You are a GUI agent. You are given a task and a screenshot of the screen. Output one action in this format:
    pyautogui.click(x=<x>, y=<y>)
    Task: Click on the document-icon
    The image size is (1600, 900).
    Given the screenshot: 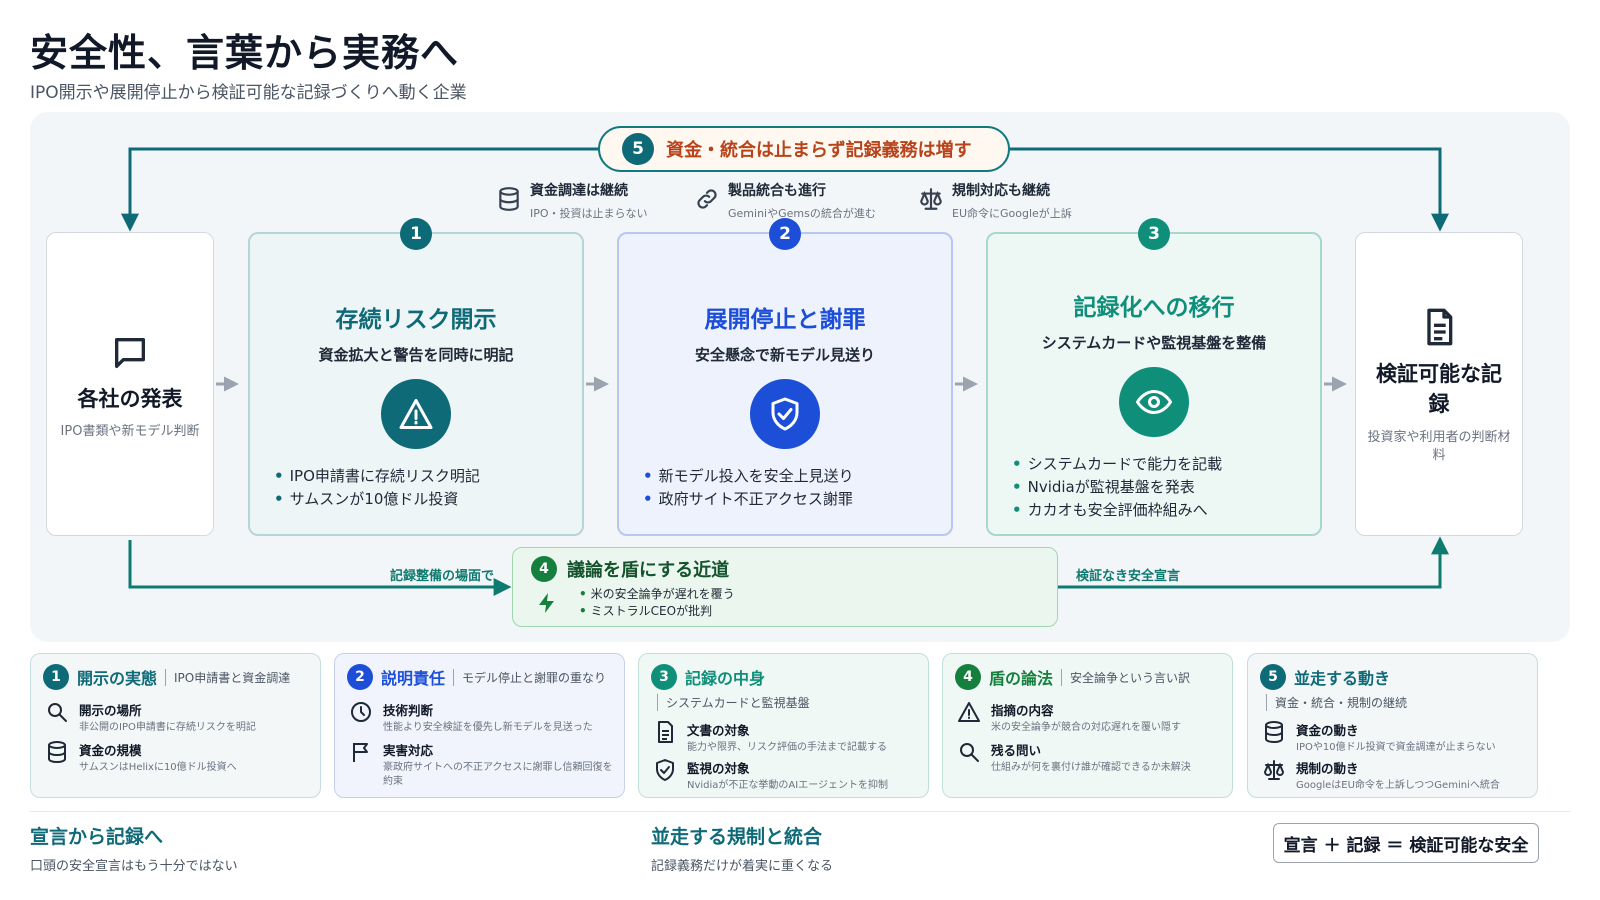 What is the action you would take?
    pyautogui.click(x=1439, y=327)
    